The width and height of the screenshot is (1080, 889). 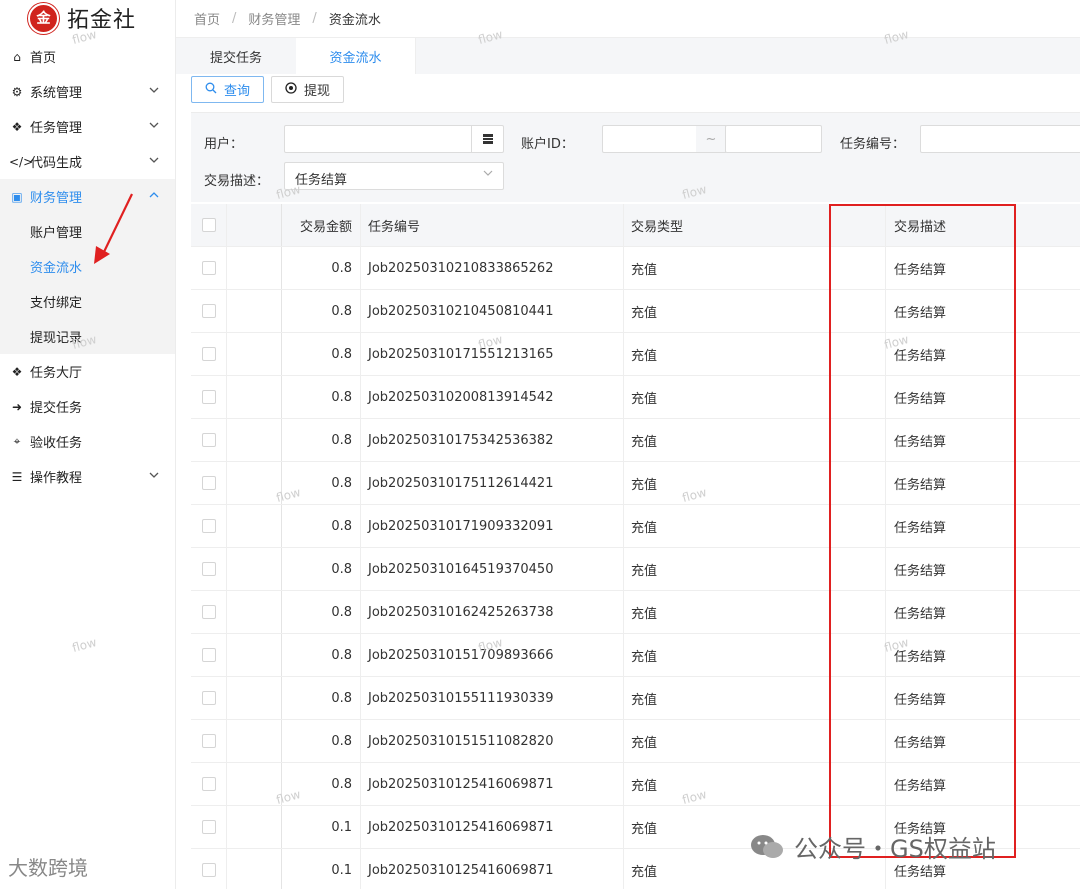 What do you see at coordinates (635, 784) in the screenshot?
I see `table-row: 0.8 Job20250310125416069871 充值 任务结算` at bounding box center [635, 784].